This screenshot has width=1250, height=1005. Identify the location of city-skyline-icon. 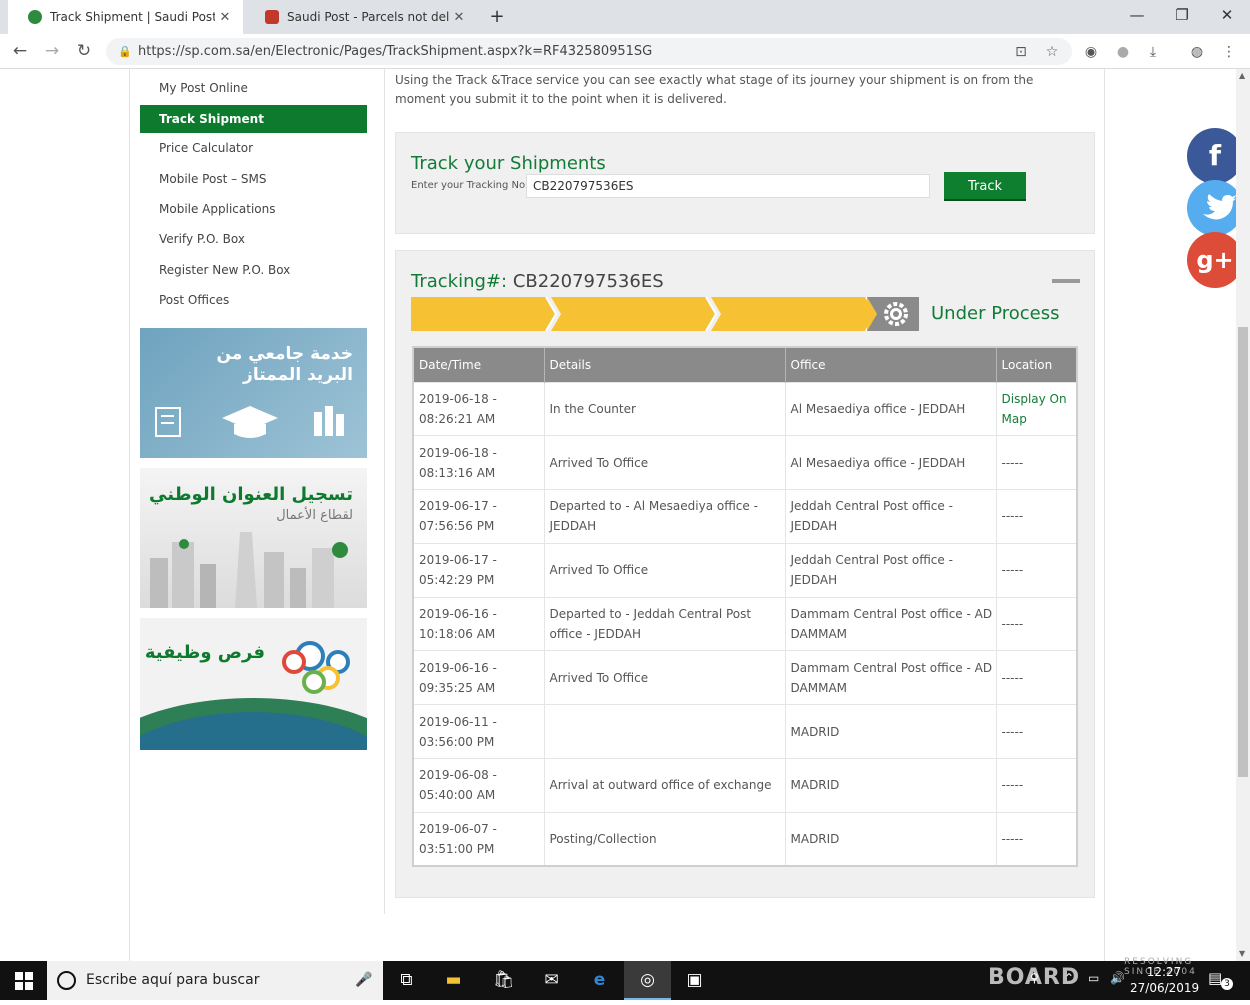
(249, 570).